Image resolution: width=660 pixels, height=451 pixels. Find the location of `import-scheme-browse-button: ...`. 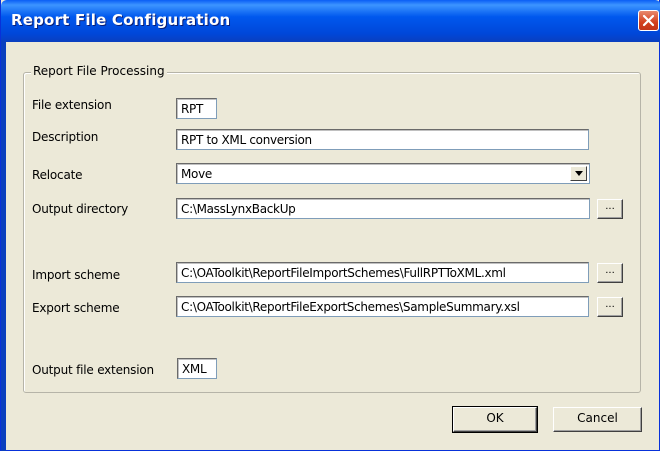

import-scheme-browse-button: ... is located at coordinates (610, 273).